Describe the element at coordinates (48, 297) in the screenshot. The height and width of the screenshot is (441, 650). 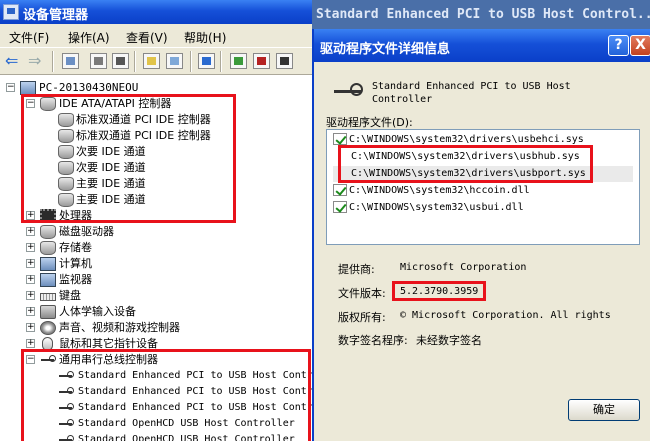
I see `keyboard-icon` at that location.